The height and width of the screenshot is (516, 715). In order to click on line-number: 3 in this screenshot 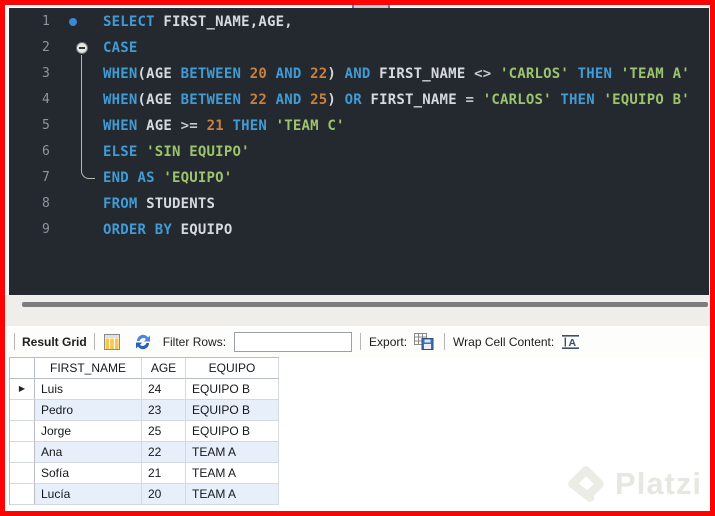, I will do `click(45, 73)`.